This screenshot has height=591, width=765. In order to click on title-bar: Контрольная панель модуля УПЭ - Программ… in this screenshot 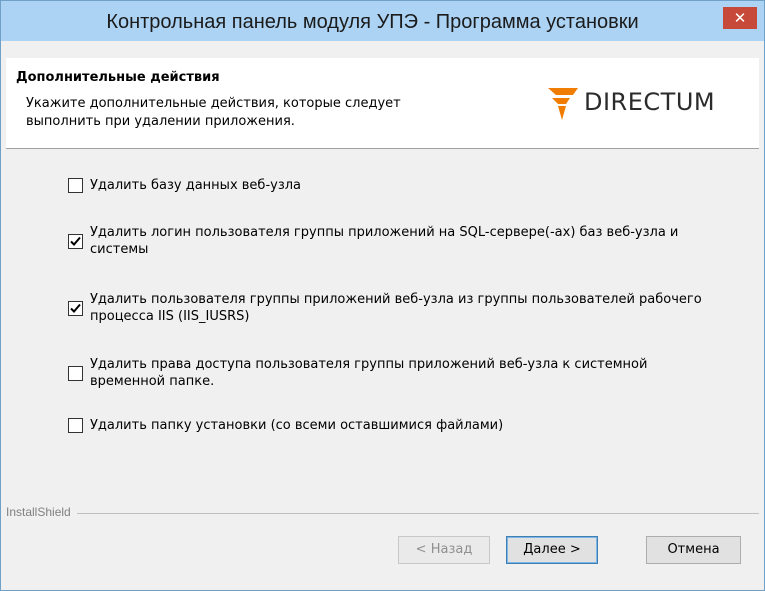, I will do `click(382, 21)`.